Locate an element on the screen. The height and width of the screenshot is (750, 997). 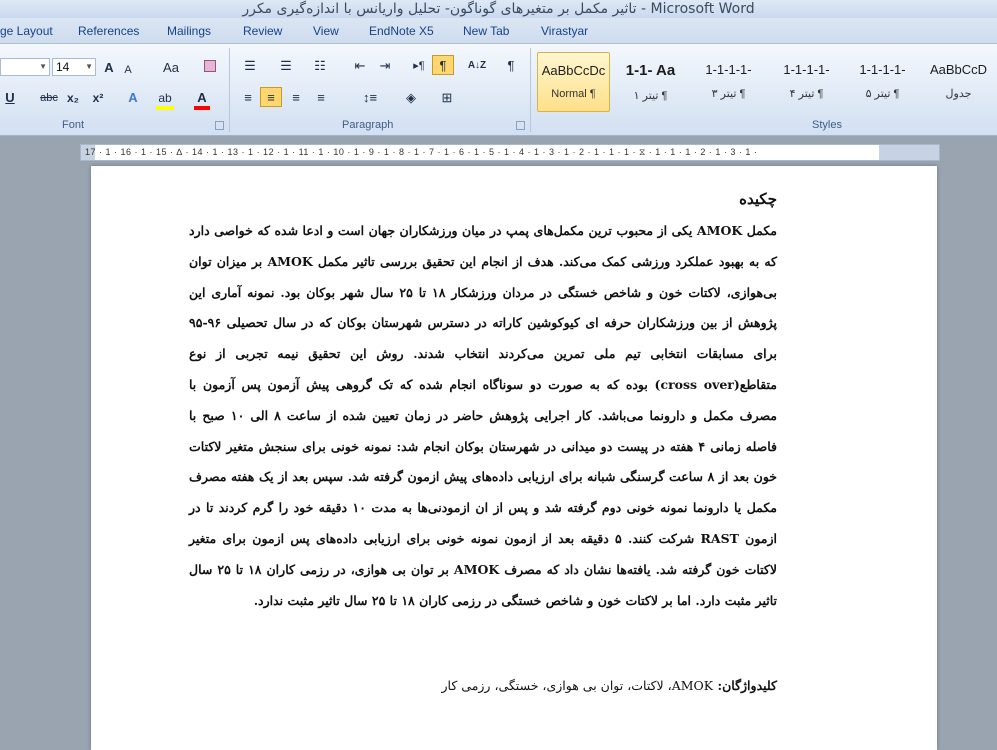
style-heading-4: 1-1-1-1- ¶ تیتر ۴ is located at coordinates (806, 82).